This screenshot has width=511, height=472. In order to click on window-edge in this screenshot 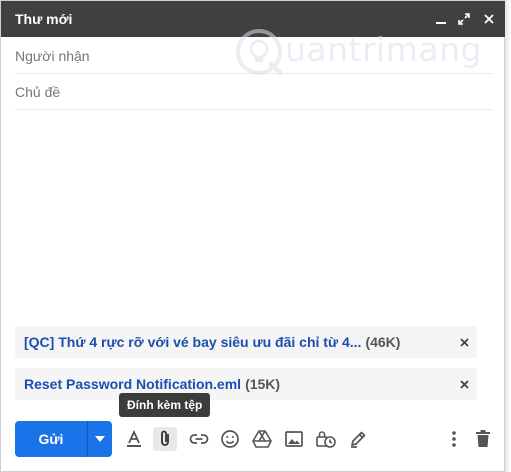, I will do `click(508, 236)`.